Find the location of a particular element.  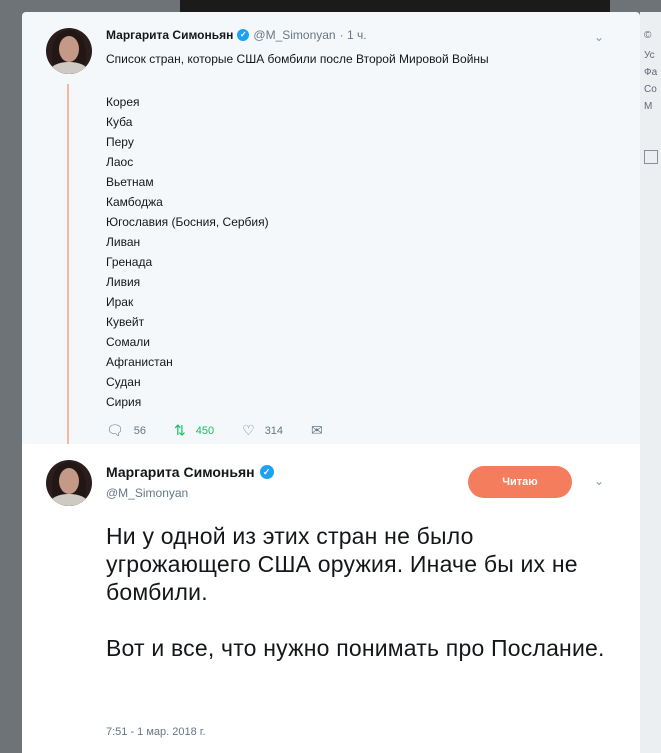

list-item: Ливия is located at coordinates (123, 282).